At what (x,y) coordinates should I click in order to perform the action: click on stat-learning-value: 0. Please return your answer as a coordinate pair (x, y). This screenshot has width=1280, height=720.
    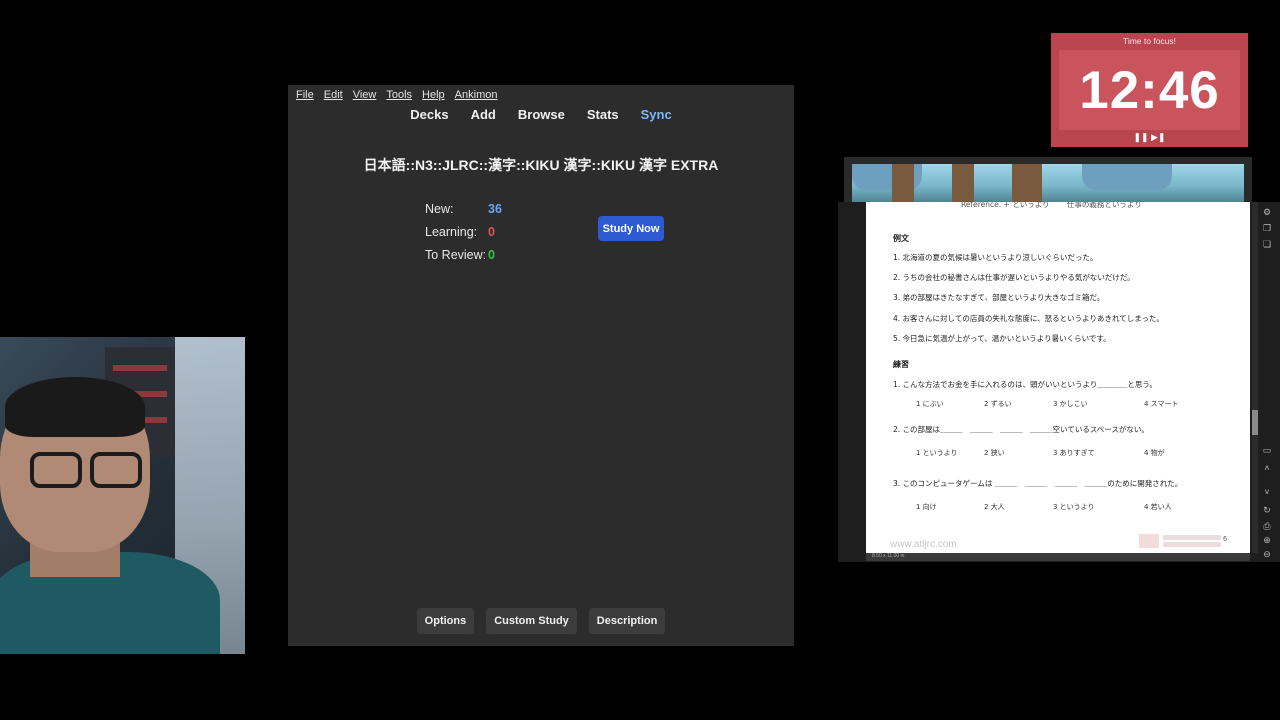
    Looking at the image, I should click on (491, 231).